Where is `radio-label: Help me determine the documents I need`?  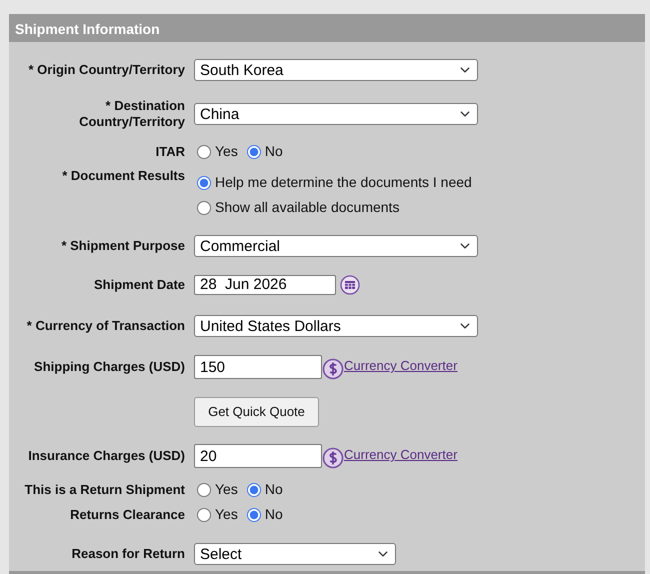 radio-label: Help me determine the documents I need is located at coordinates (343, 182).